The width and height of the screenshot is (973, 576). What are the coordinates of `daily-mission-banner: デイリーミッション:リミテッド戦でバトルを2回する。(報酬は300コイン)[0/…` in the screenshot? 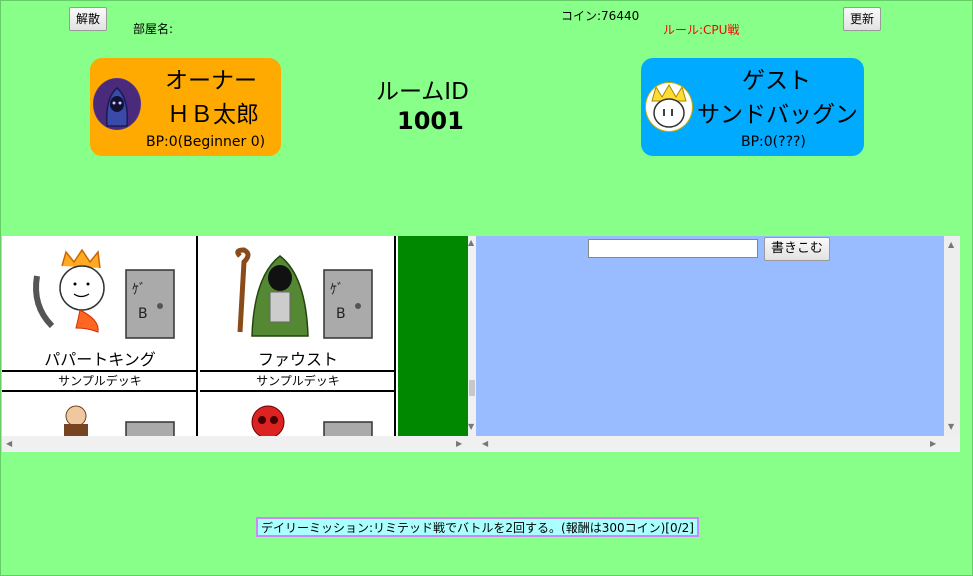 It's located at (477, 527).